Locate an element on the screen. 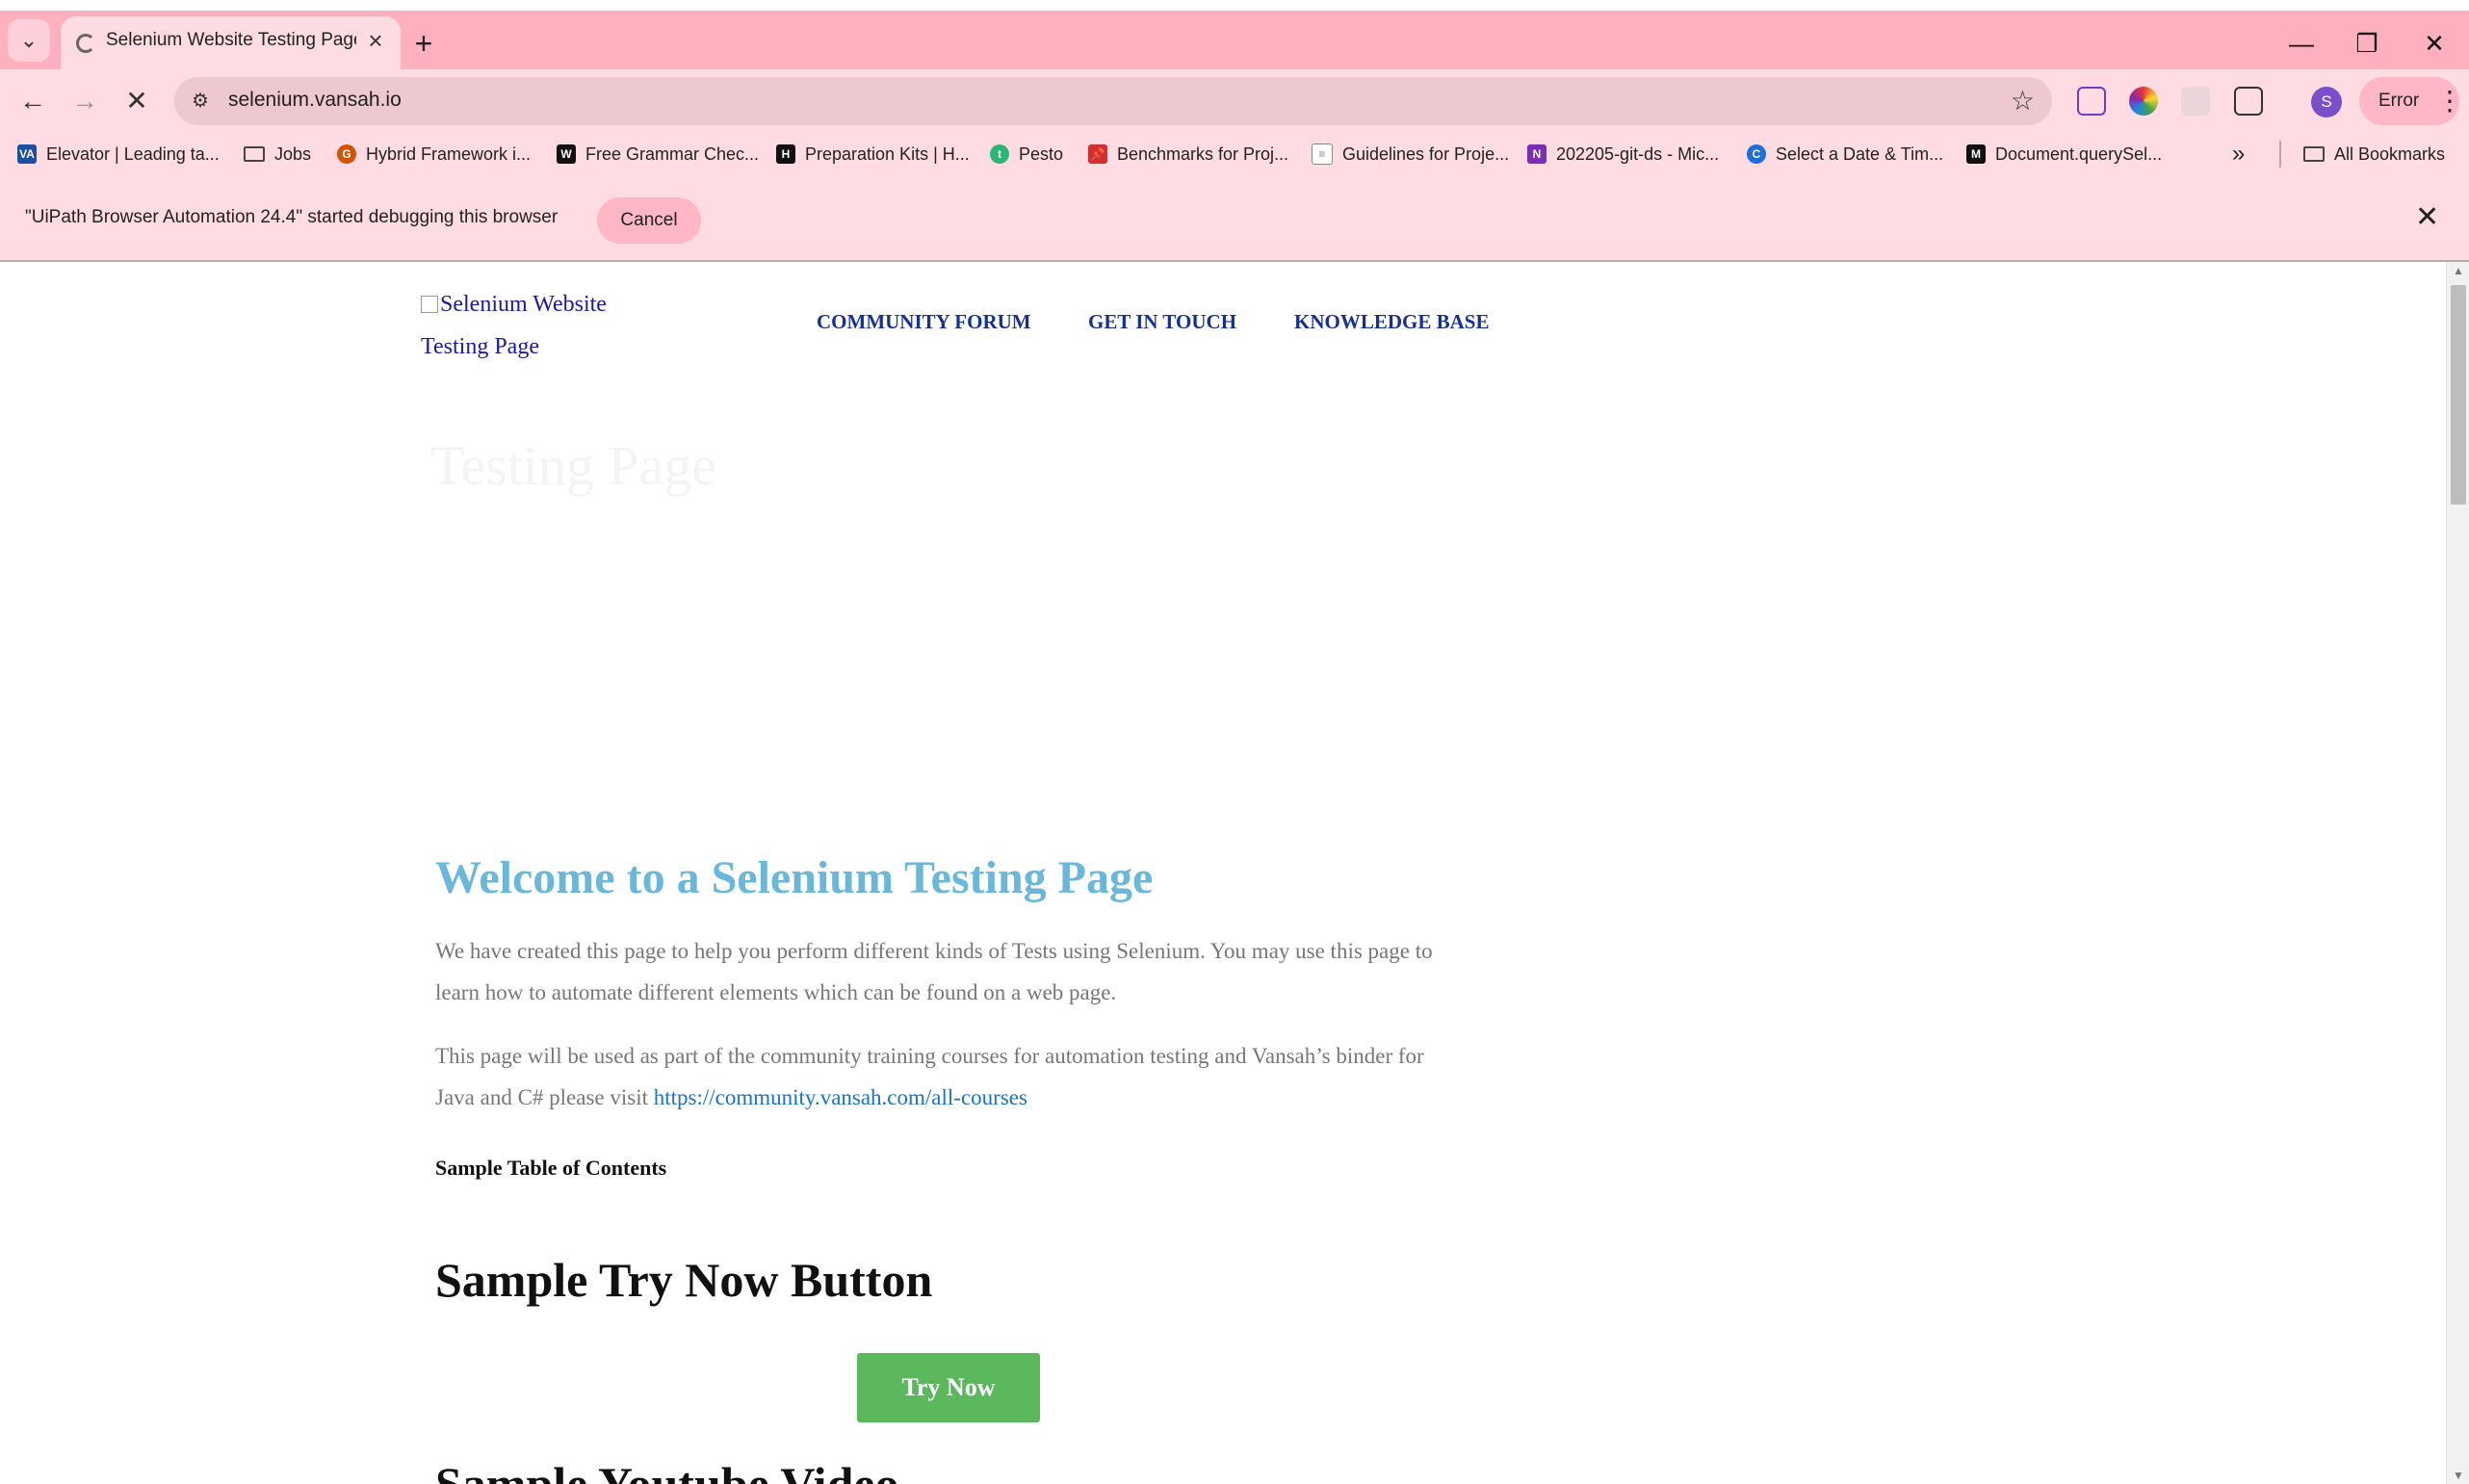 The image size is (2469, 1484). mdn-icon: M is located at coordinates (1976, 154).